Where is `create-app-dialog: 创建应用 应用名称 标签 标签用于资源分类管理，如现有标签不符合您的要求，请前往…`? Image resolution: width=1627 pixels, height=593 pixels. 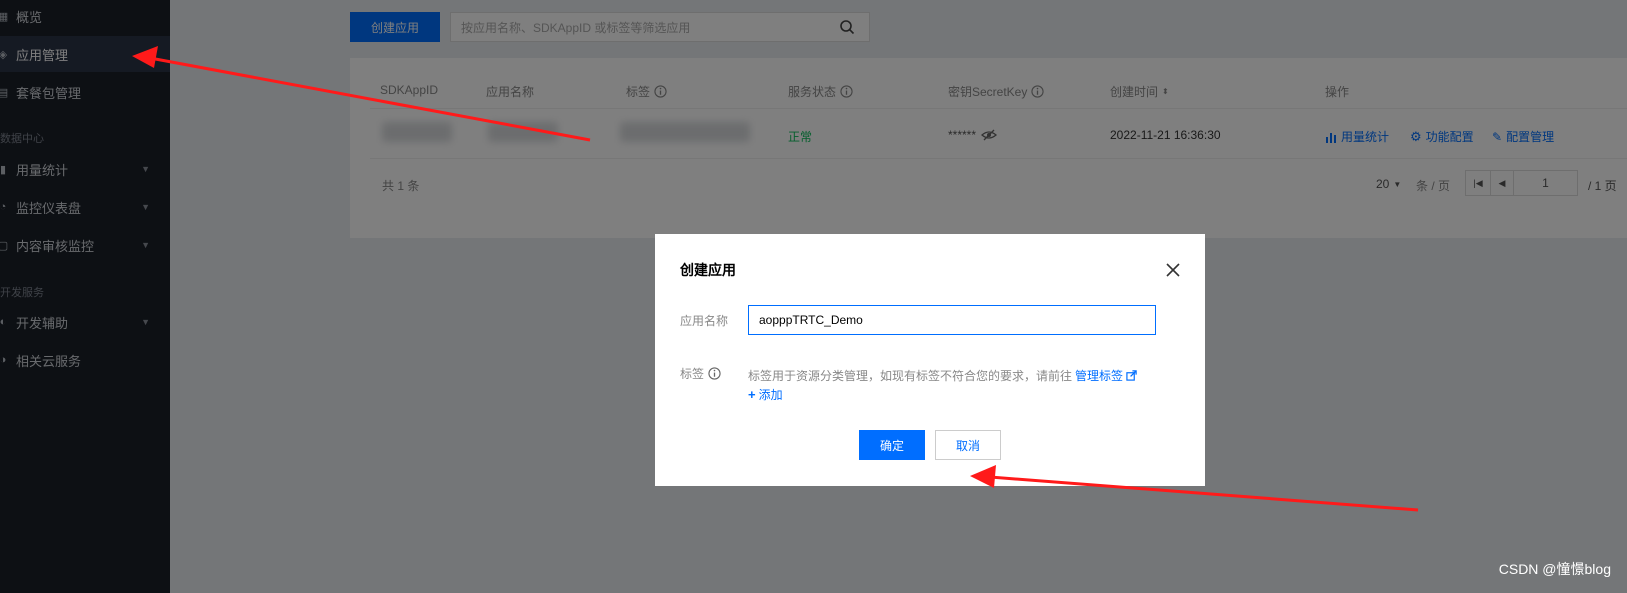 create-app-dialog: 创建应用 应用名称 标签 标签用于资源分类管理，如现有标签不符合您的要求，请前往… is located at coordinates (930, 360).